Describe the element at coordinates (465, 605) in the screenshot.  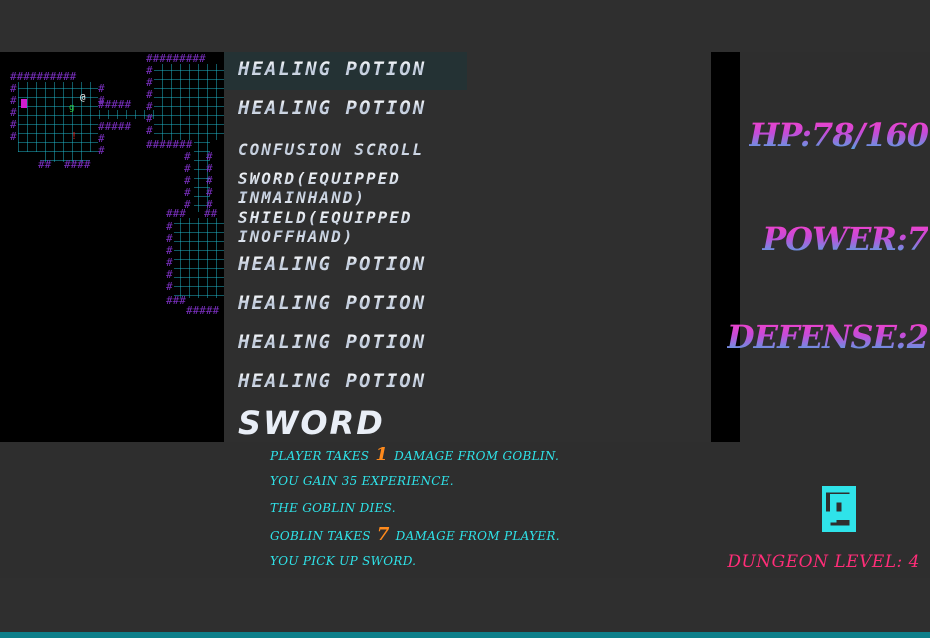
I see `bottom-bar` at that location.